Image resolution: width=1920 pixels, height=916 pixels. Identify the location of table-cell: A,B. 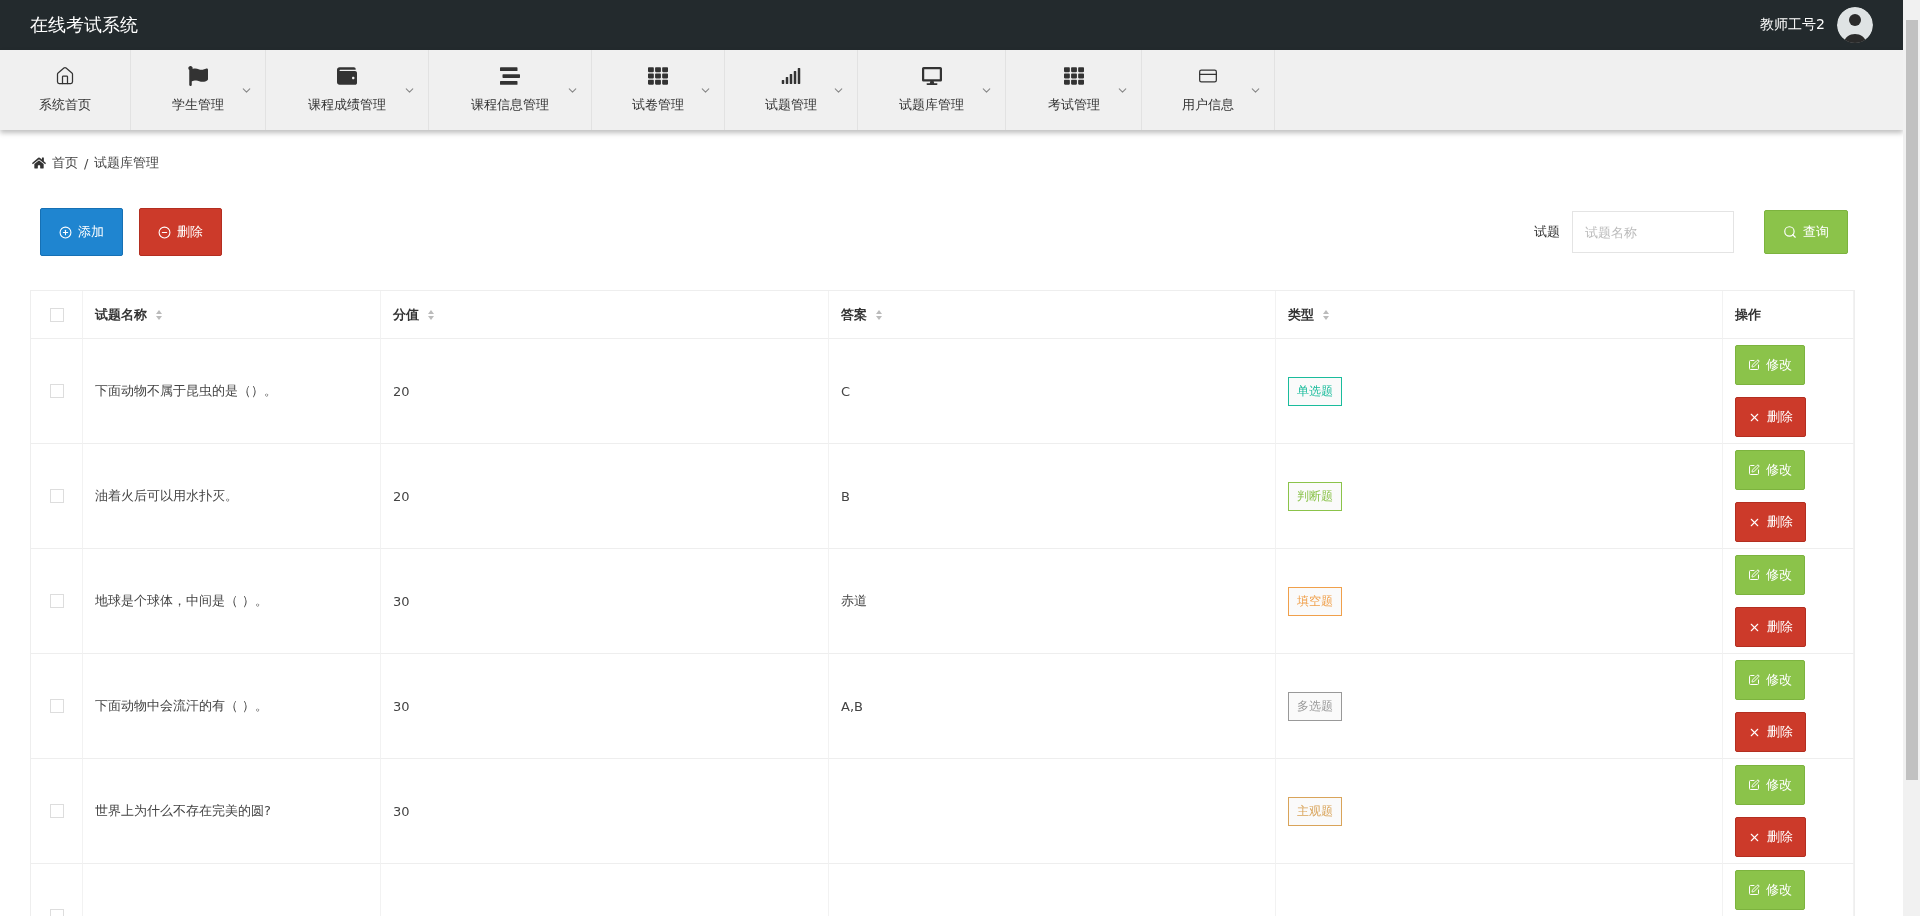
(852, 706).